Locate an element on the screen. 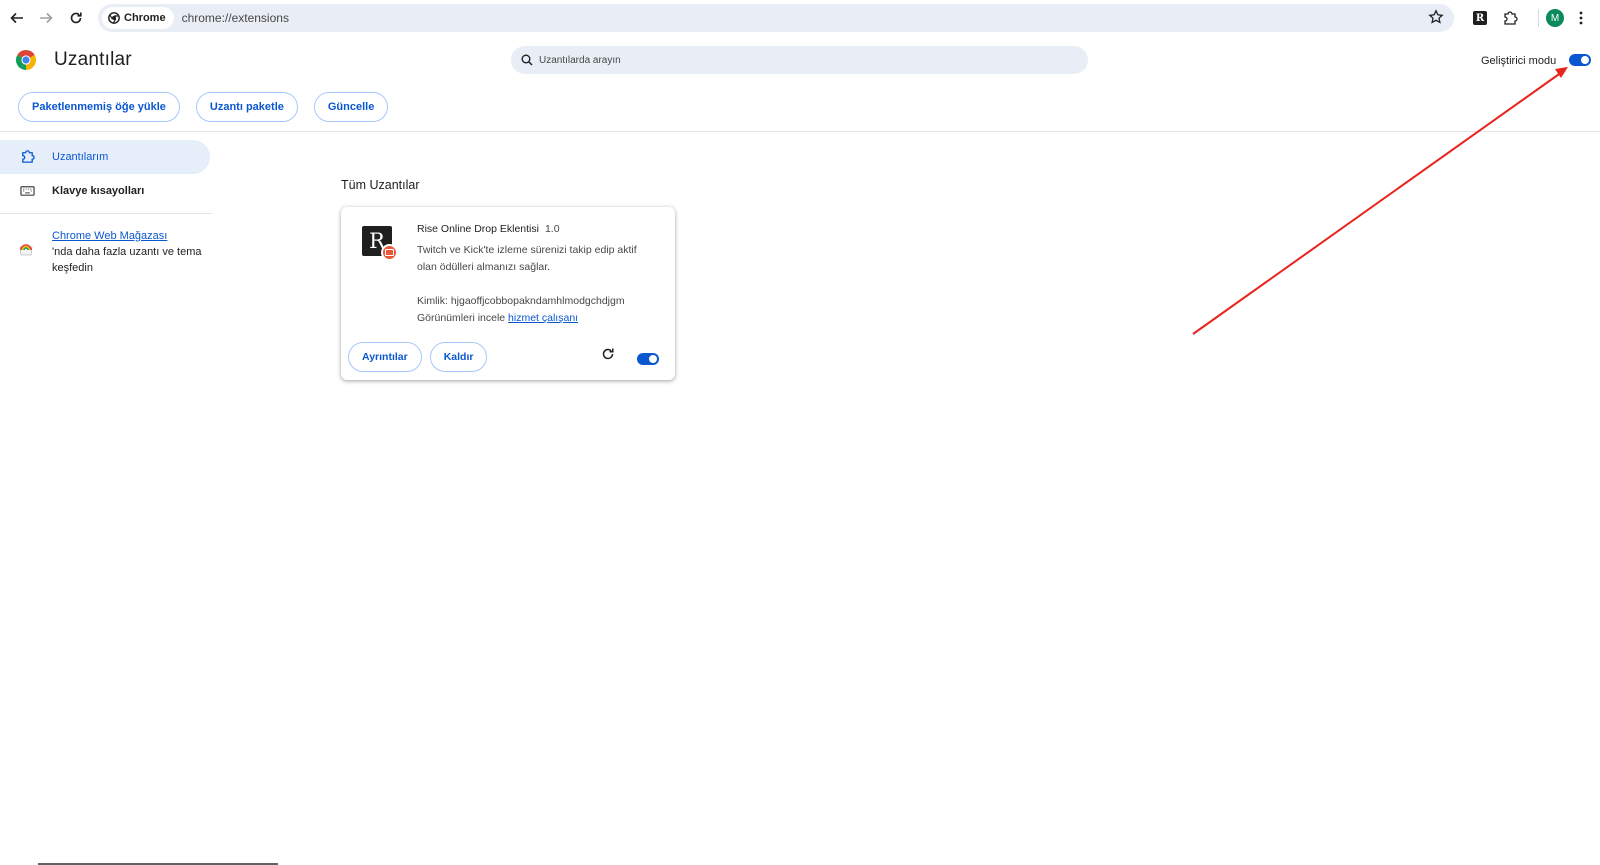  search-input is located at coordinates (789, 60).